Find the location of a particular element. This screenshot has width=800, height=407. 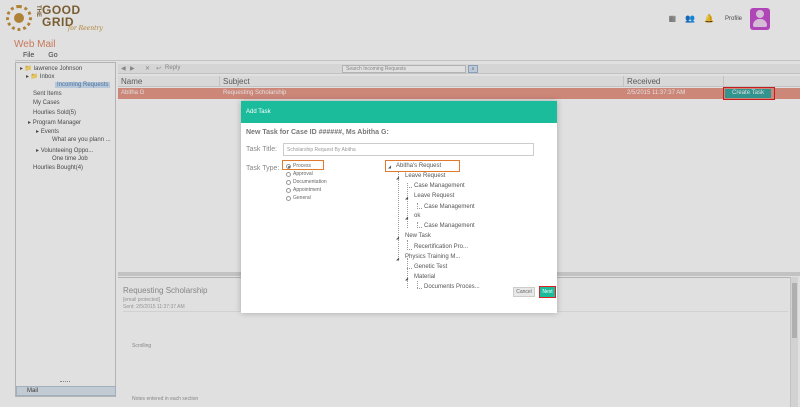

radio-appointment: Appointment is located at coordinates (303, 190).